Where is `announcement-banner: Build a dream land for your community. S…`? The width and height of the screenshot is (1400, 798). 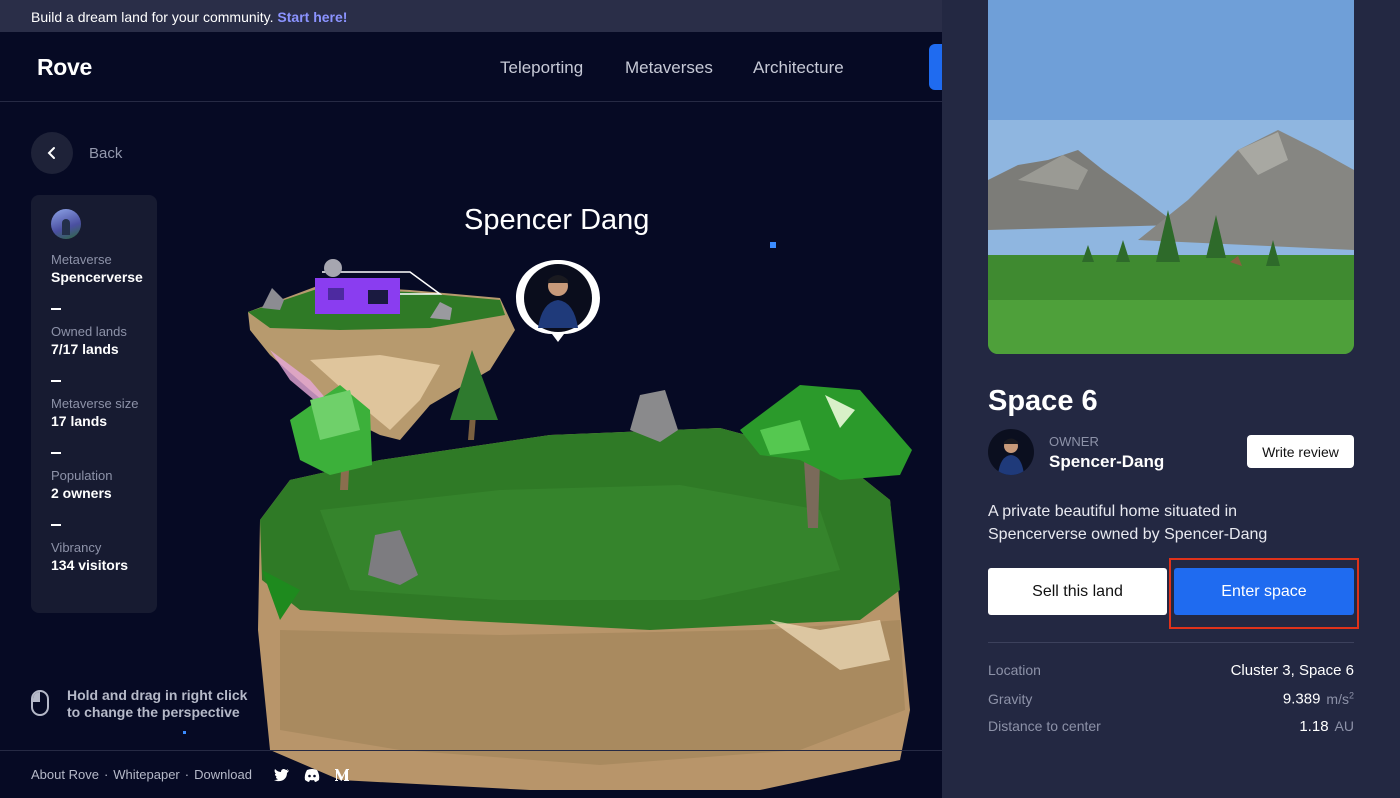
announcement-banner: Build a dream land for your community. S… is located at coordinates (471, 16).